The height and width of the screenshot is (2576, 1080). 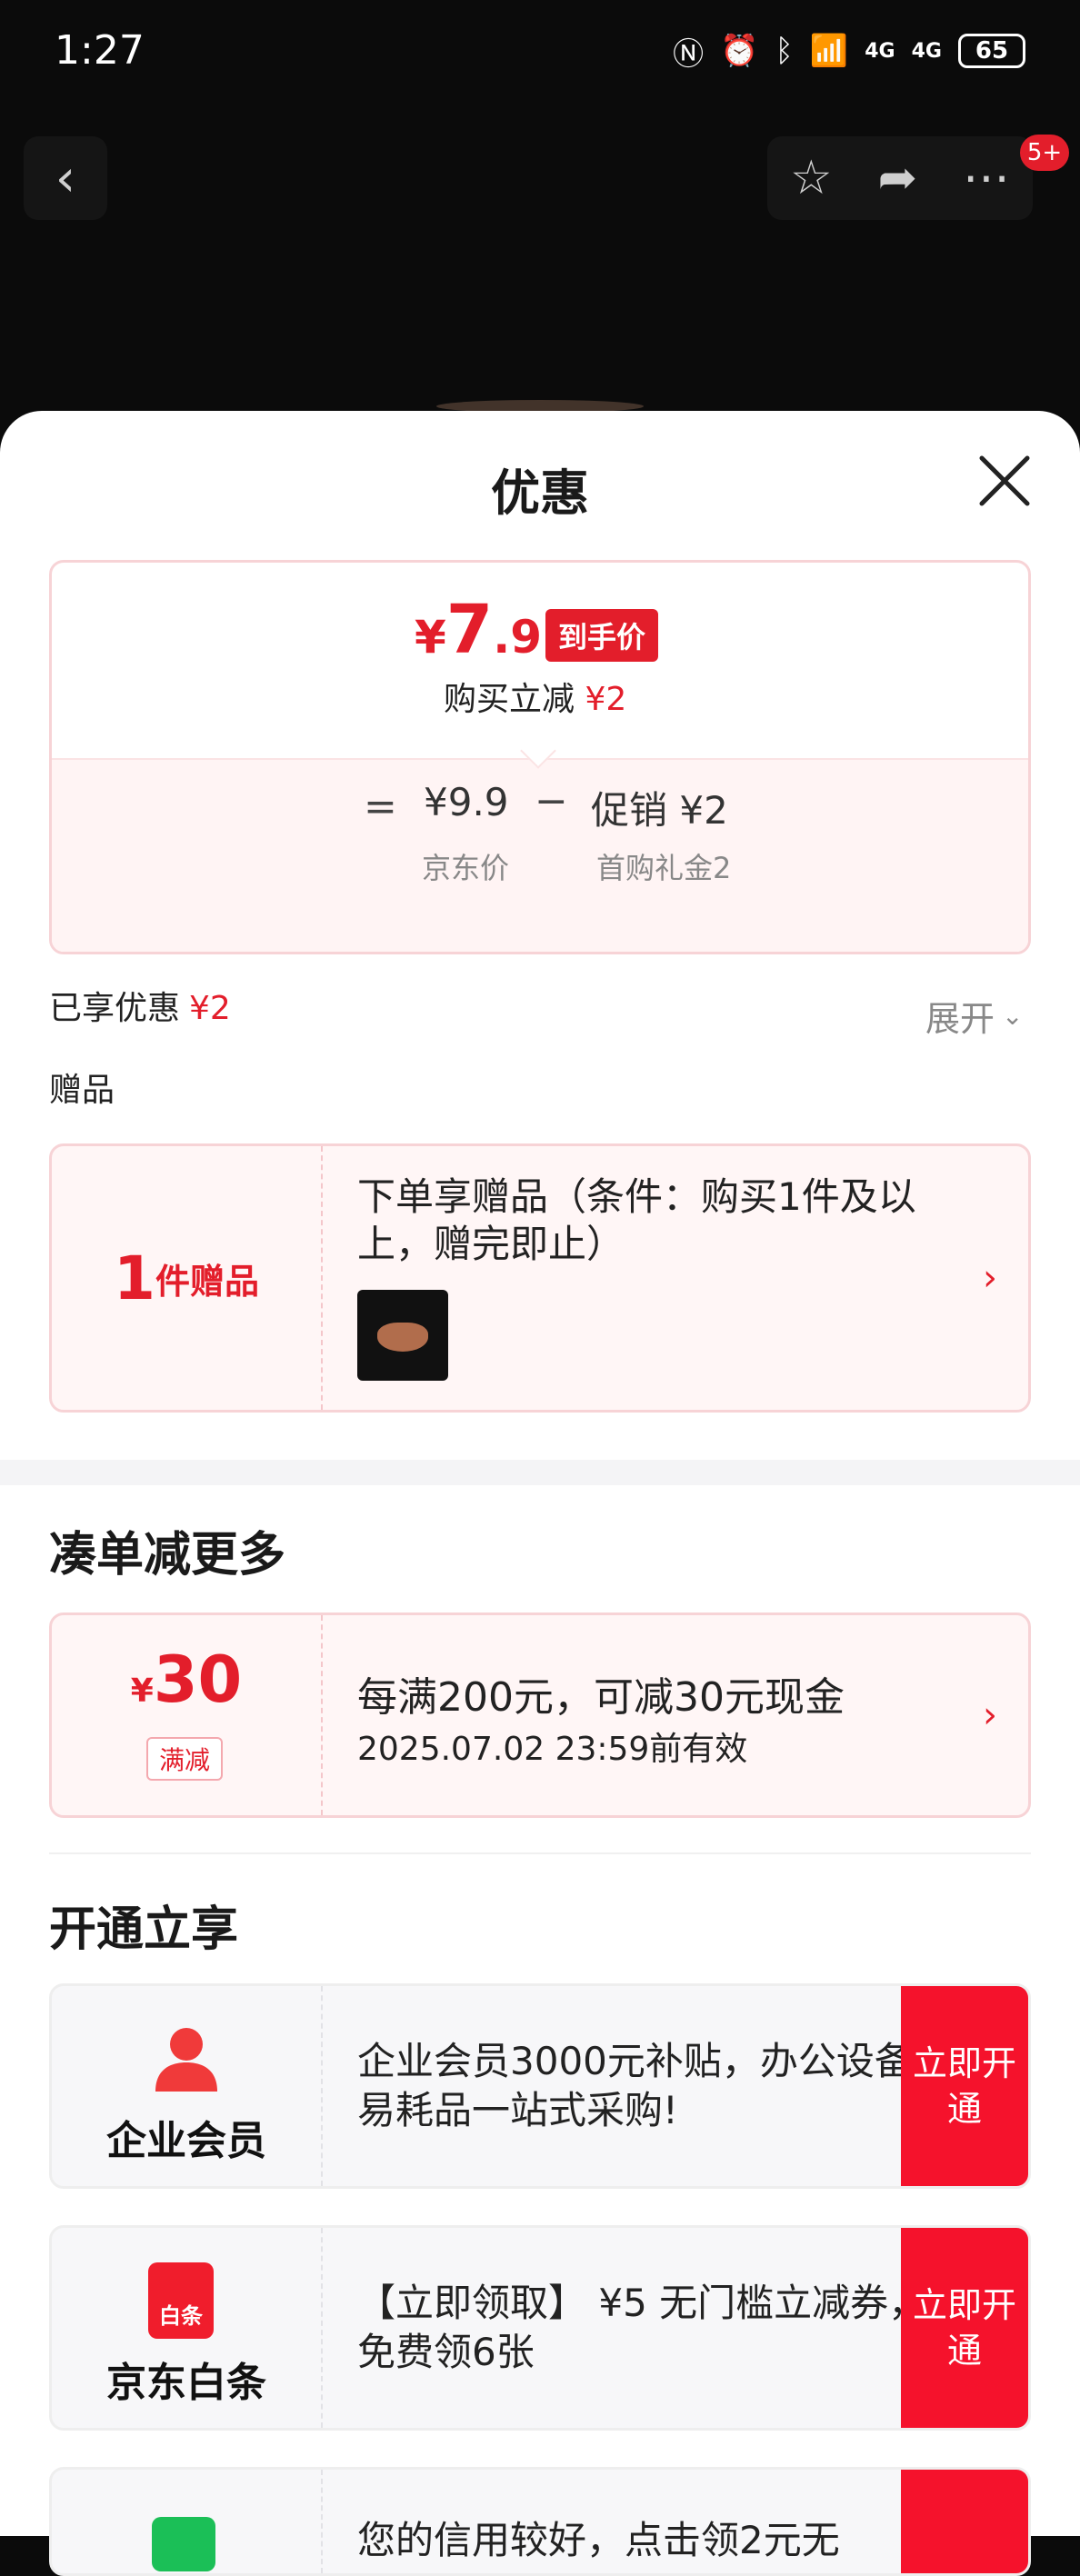 What do you see at coordinates (606, 699) in the screenshot?
I see `discount-amount: ¥2` at bounding box center [606, 699].